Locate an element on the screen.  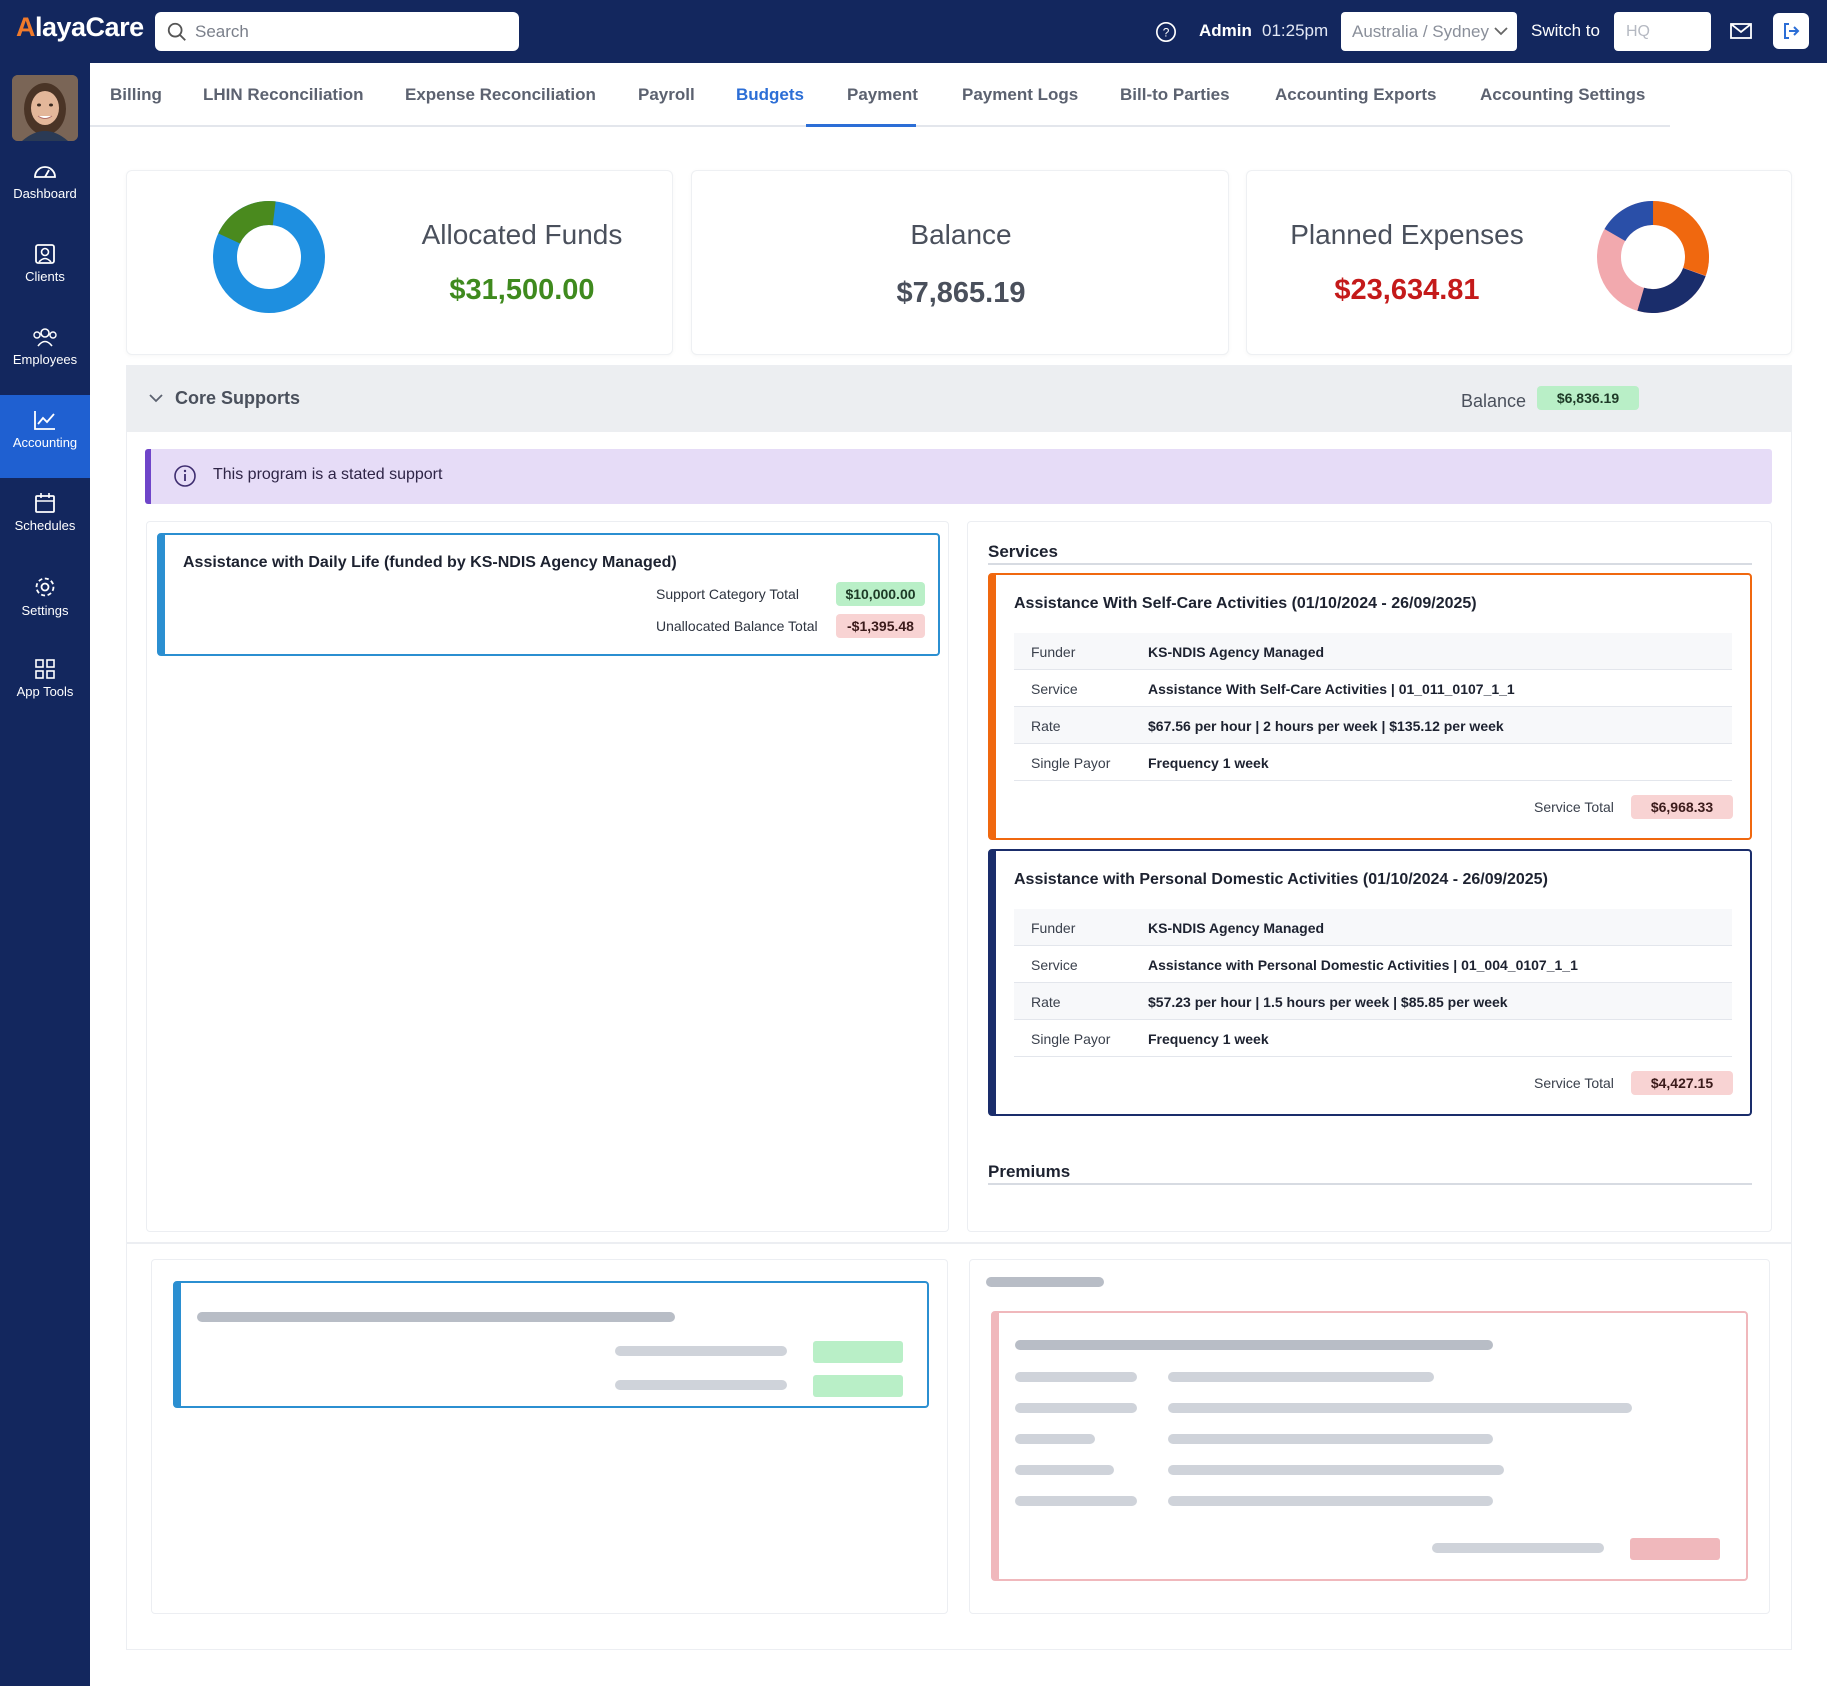
service-row-funder: Funder KS-NDIS Agency Managed is located at coordinates (1373, 927).